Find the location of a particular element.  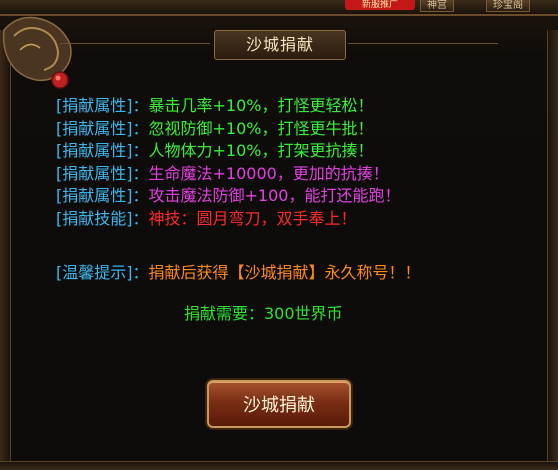

attribute-text: 忽视防御+10%，打怪更牛批！ is located at coordinates (261, 128).